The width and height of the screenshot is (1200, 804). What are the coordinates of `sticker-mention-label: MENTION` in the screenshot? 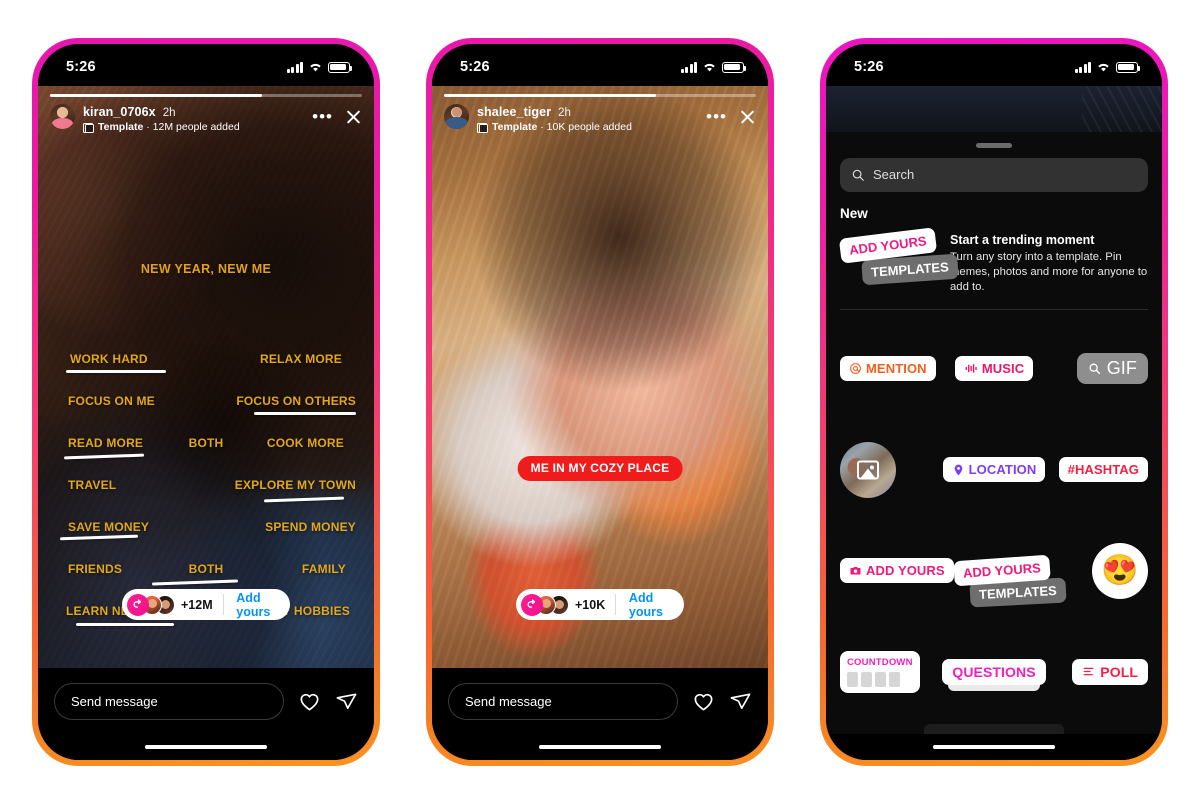 It's located at (896, 369).